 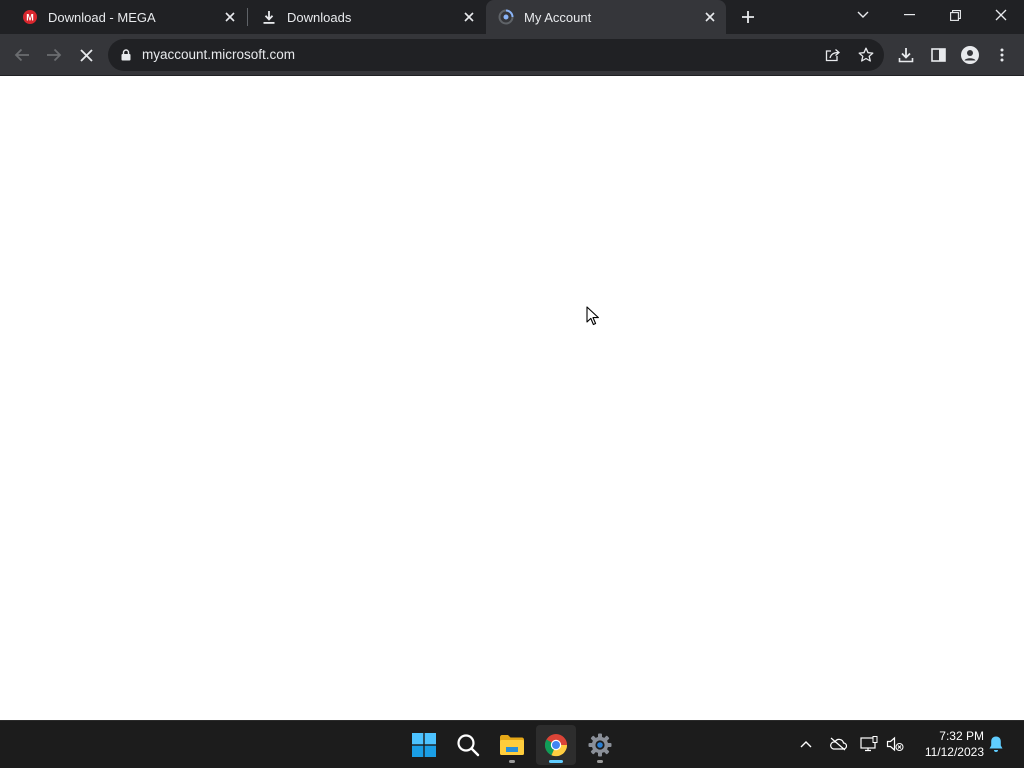 I want to click on downloads-icon, so click(x=906, y=55).